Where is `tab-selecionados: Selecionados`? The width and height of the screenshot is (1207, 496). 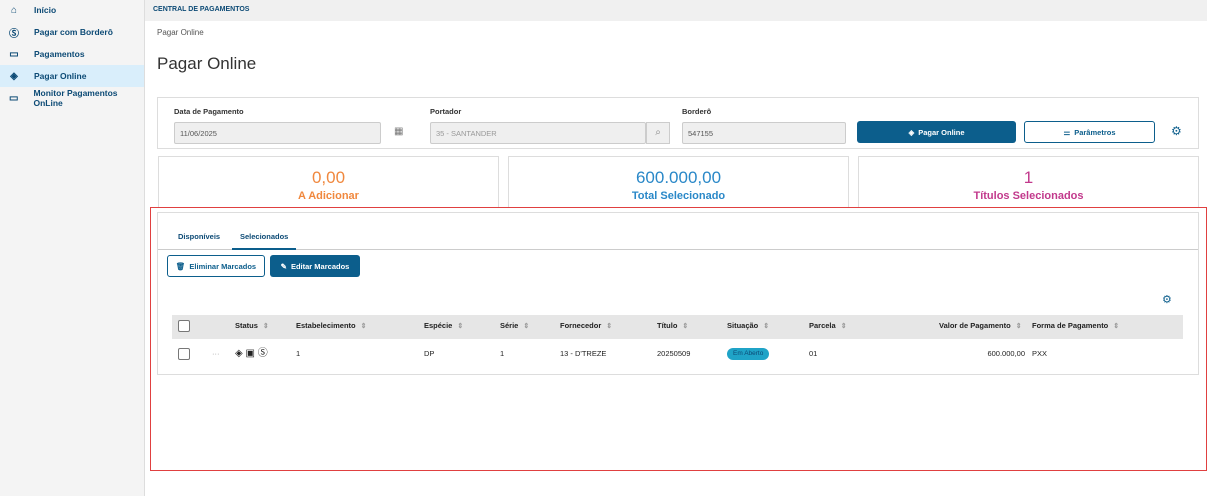 tab-selecionados: Selecionados is located at coordinates (264, 238).